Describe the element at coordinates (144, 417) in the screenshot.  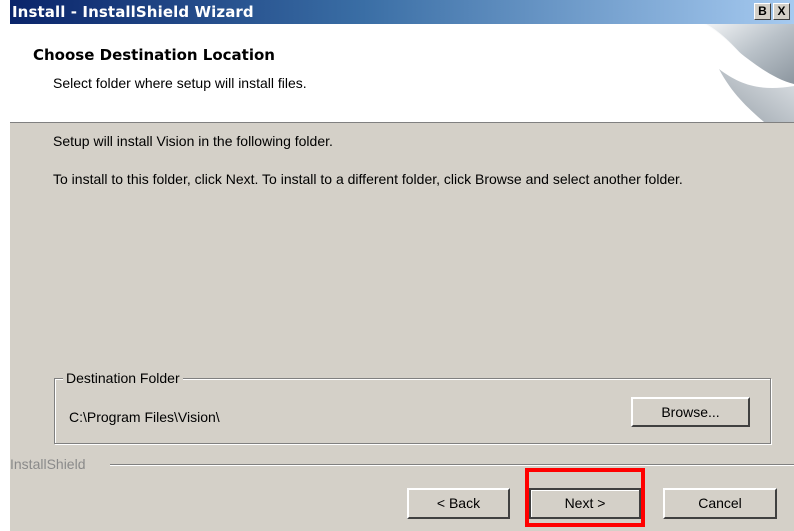
I see `destination-path: C:\Program Files\Vision\` at that location.